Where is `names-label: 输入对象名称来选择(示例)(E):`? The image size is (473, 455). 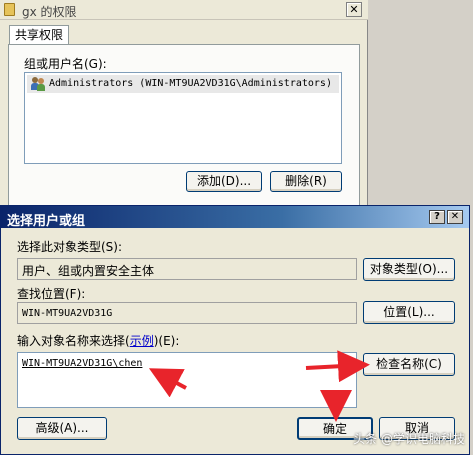 names-label: 输入对象名称来选择(示例)(E): is located at coordinates (98, 340).